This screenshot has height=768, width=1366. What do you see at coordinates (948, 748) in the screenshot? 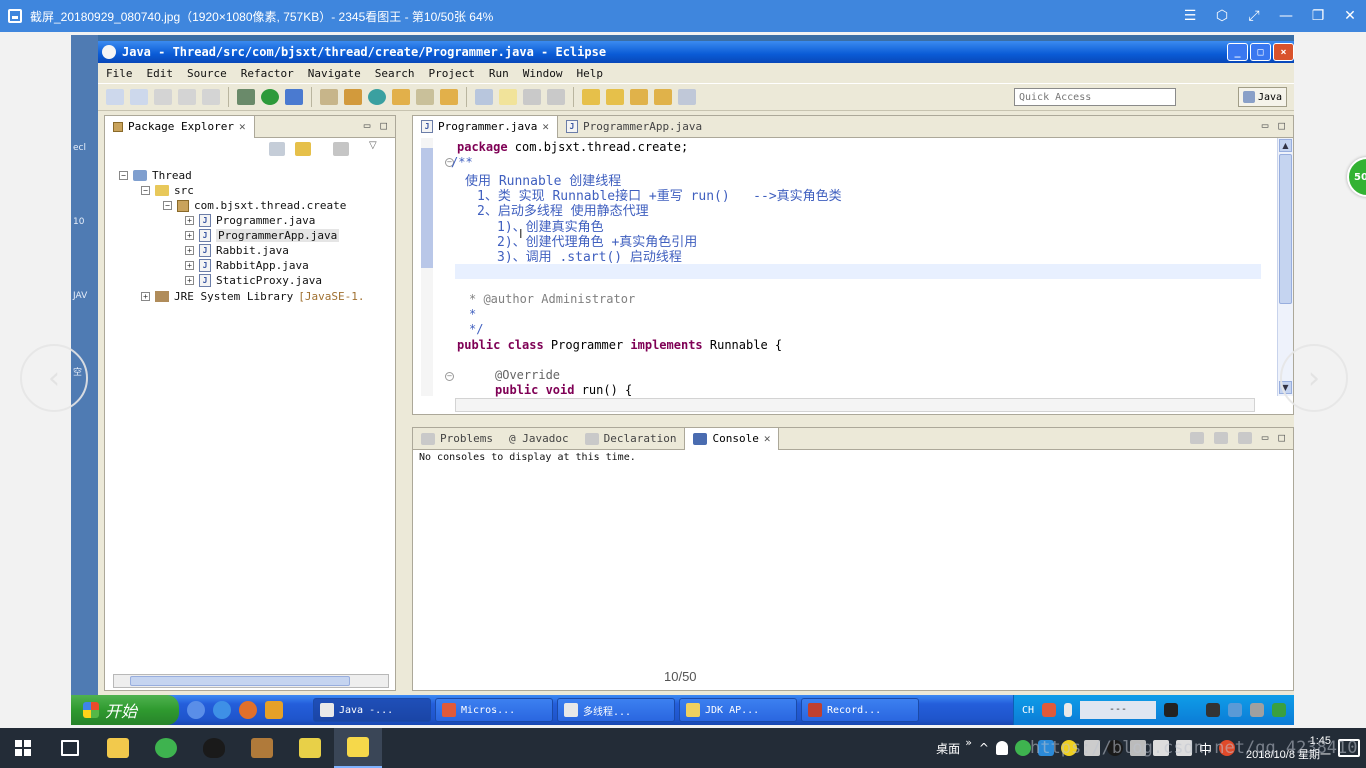
I see `desktop-toolbar-label: 桌面` at bounding box center [948, 748].